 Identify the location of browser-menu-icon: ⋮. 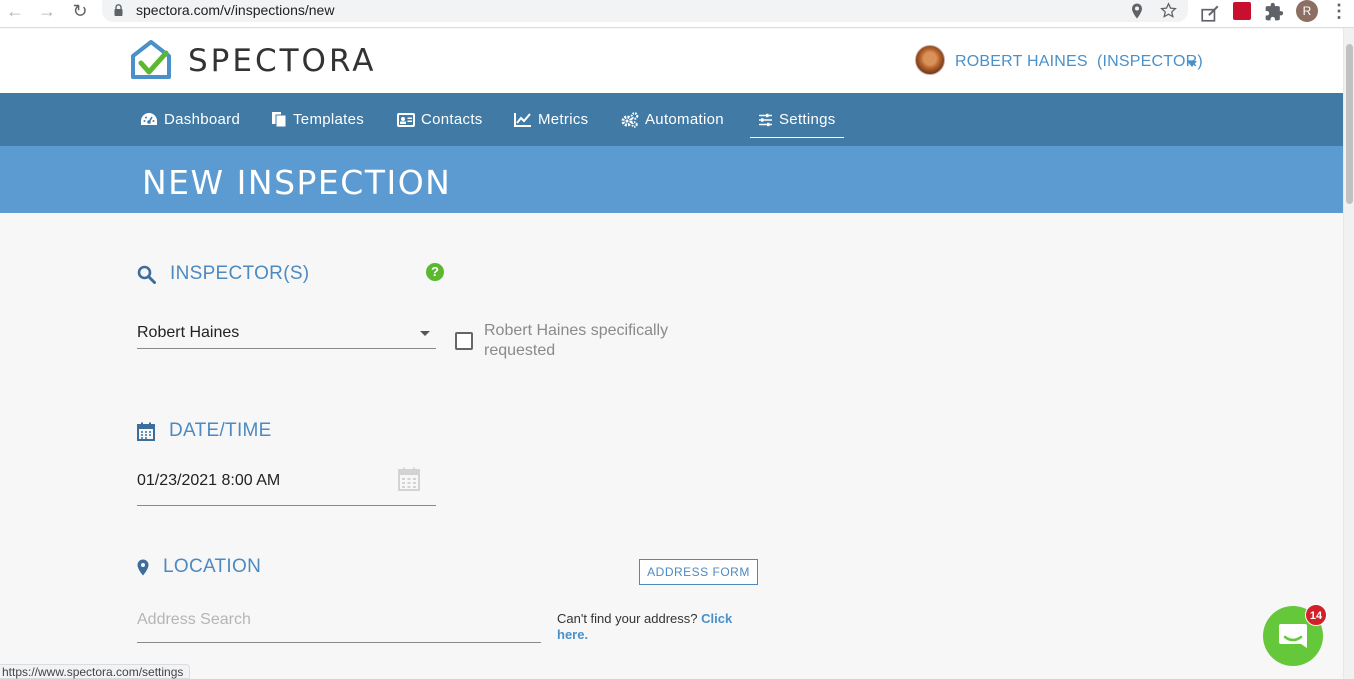
(1339, 12).